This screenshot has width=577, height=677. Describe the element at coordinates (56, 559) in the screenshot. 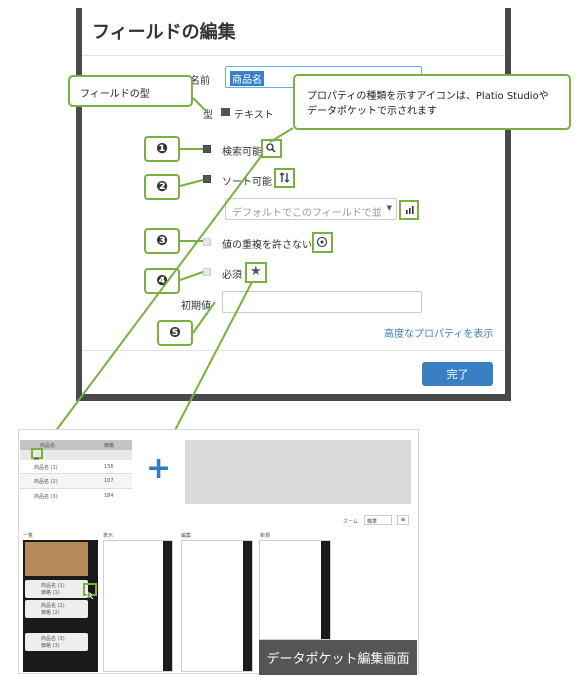

I see `list-panel-image` at that location.